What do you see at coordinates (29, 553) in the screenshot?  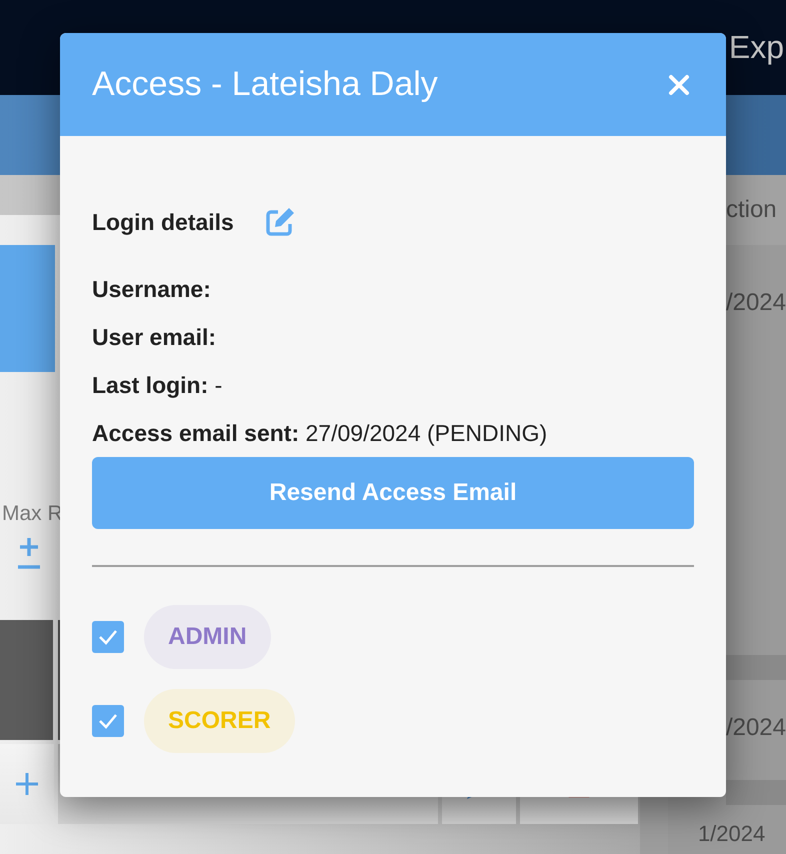 I see `plus-minus-icon` at bounding box center [29, 553].